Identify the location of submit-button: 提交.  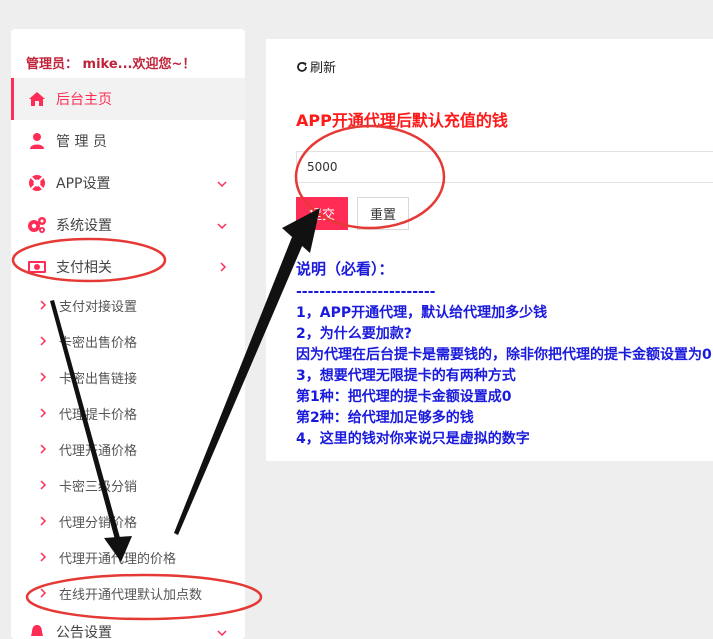
(322, 213).